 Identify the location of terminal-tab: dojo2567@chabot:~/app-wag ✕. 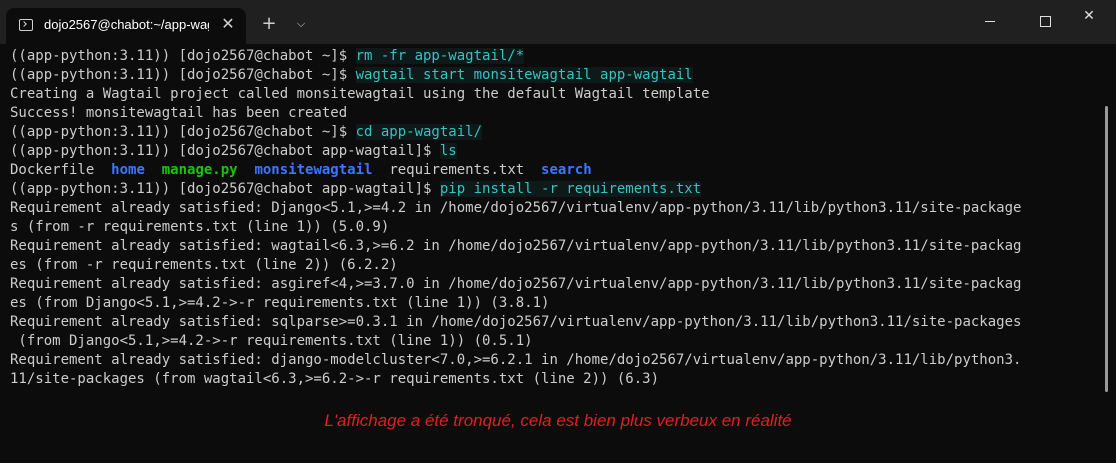
(126, 26).